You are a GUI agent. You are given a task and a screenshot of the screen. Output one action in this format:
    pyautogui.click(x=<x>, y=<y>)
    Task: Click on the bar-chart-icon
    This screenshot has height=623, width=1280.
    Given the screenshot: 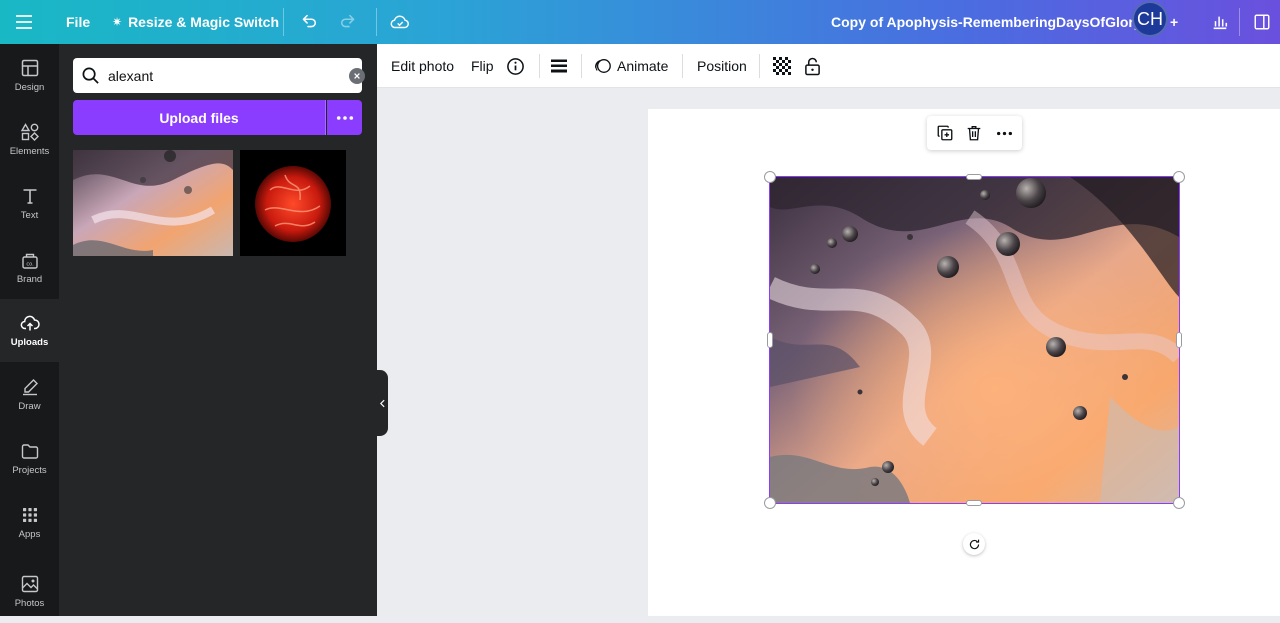 What is the action you would take?
    pyautogui.click(x=1220, y=23)
    